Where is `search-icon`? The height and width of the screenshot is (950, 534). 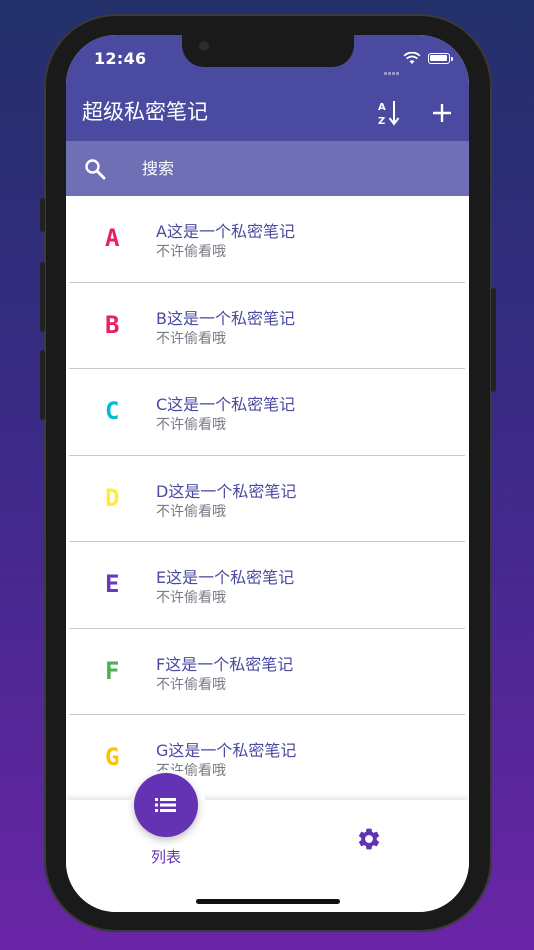
search-icon is located at coordinates (95, 169).